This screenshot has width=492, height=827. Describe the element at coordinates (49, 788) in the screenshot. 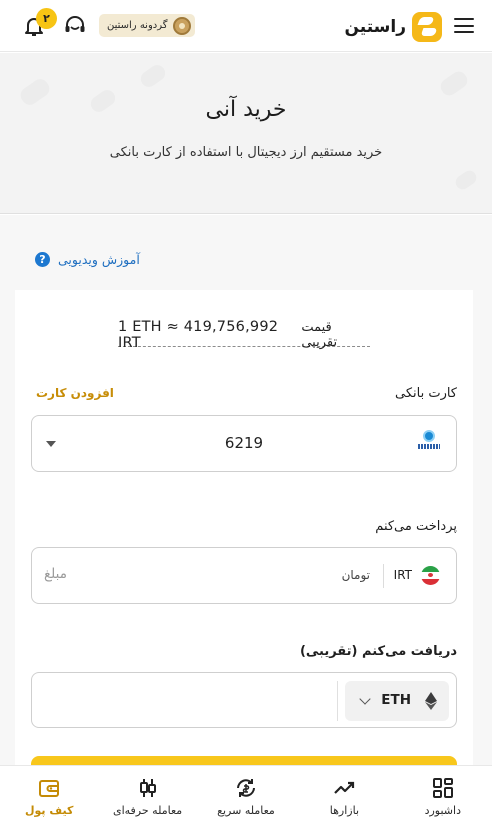

I see `wallet-icon` at that location.